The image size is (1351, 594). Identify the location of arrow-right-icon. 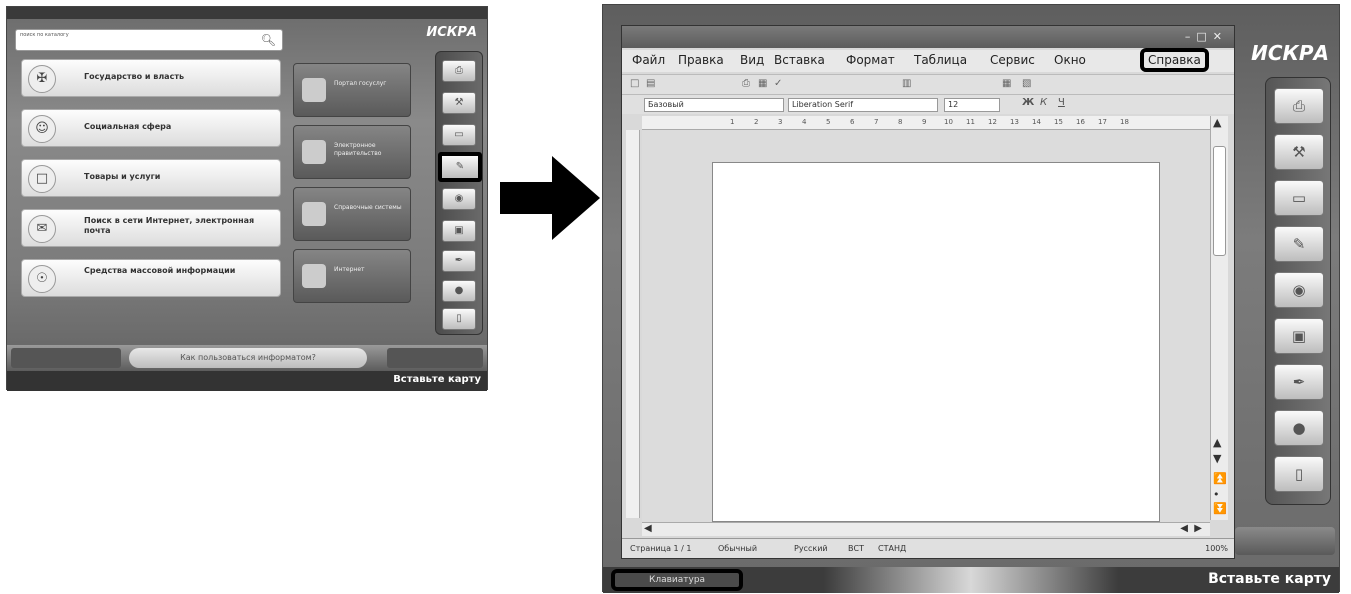
(550, 198).